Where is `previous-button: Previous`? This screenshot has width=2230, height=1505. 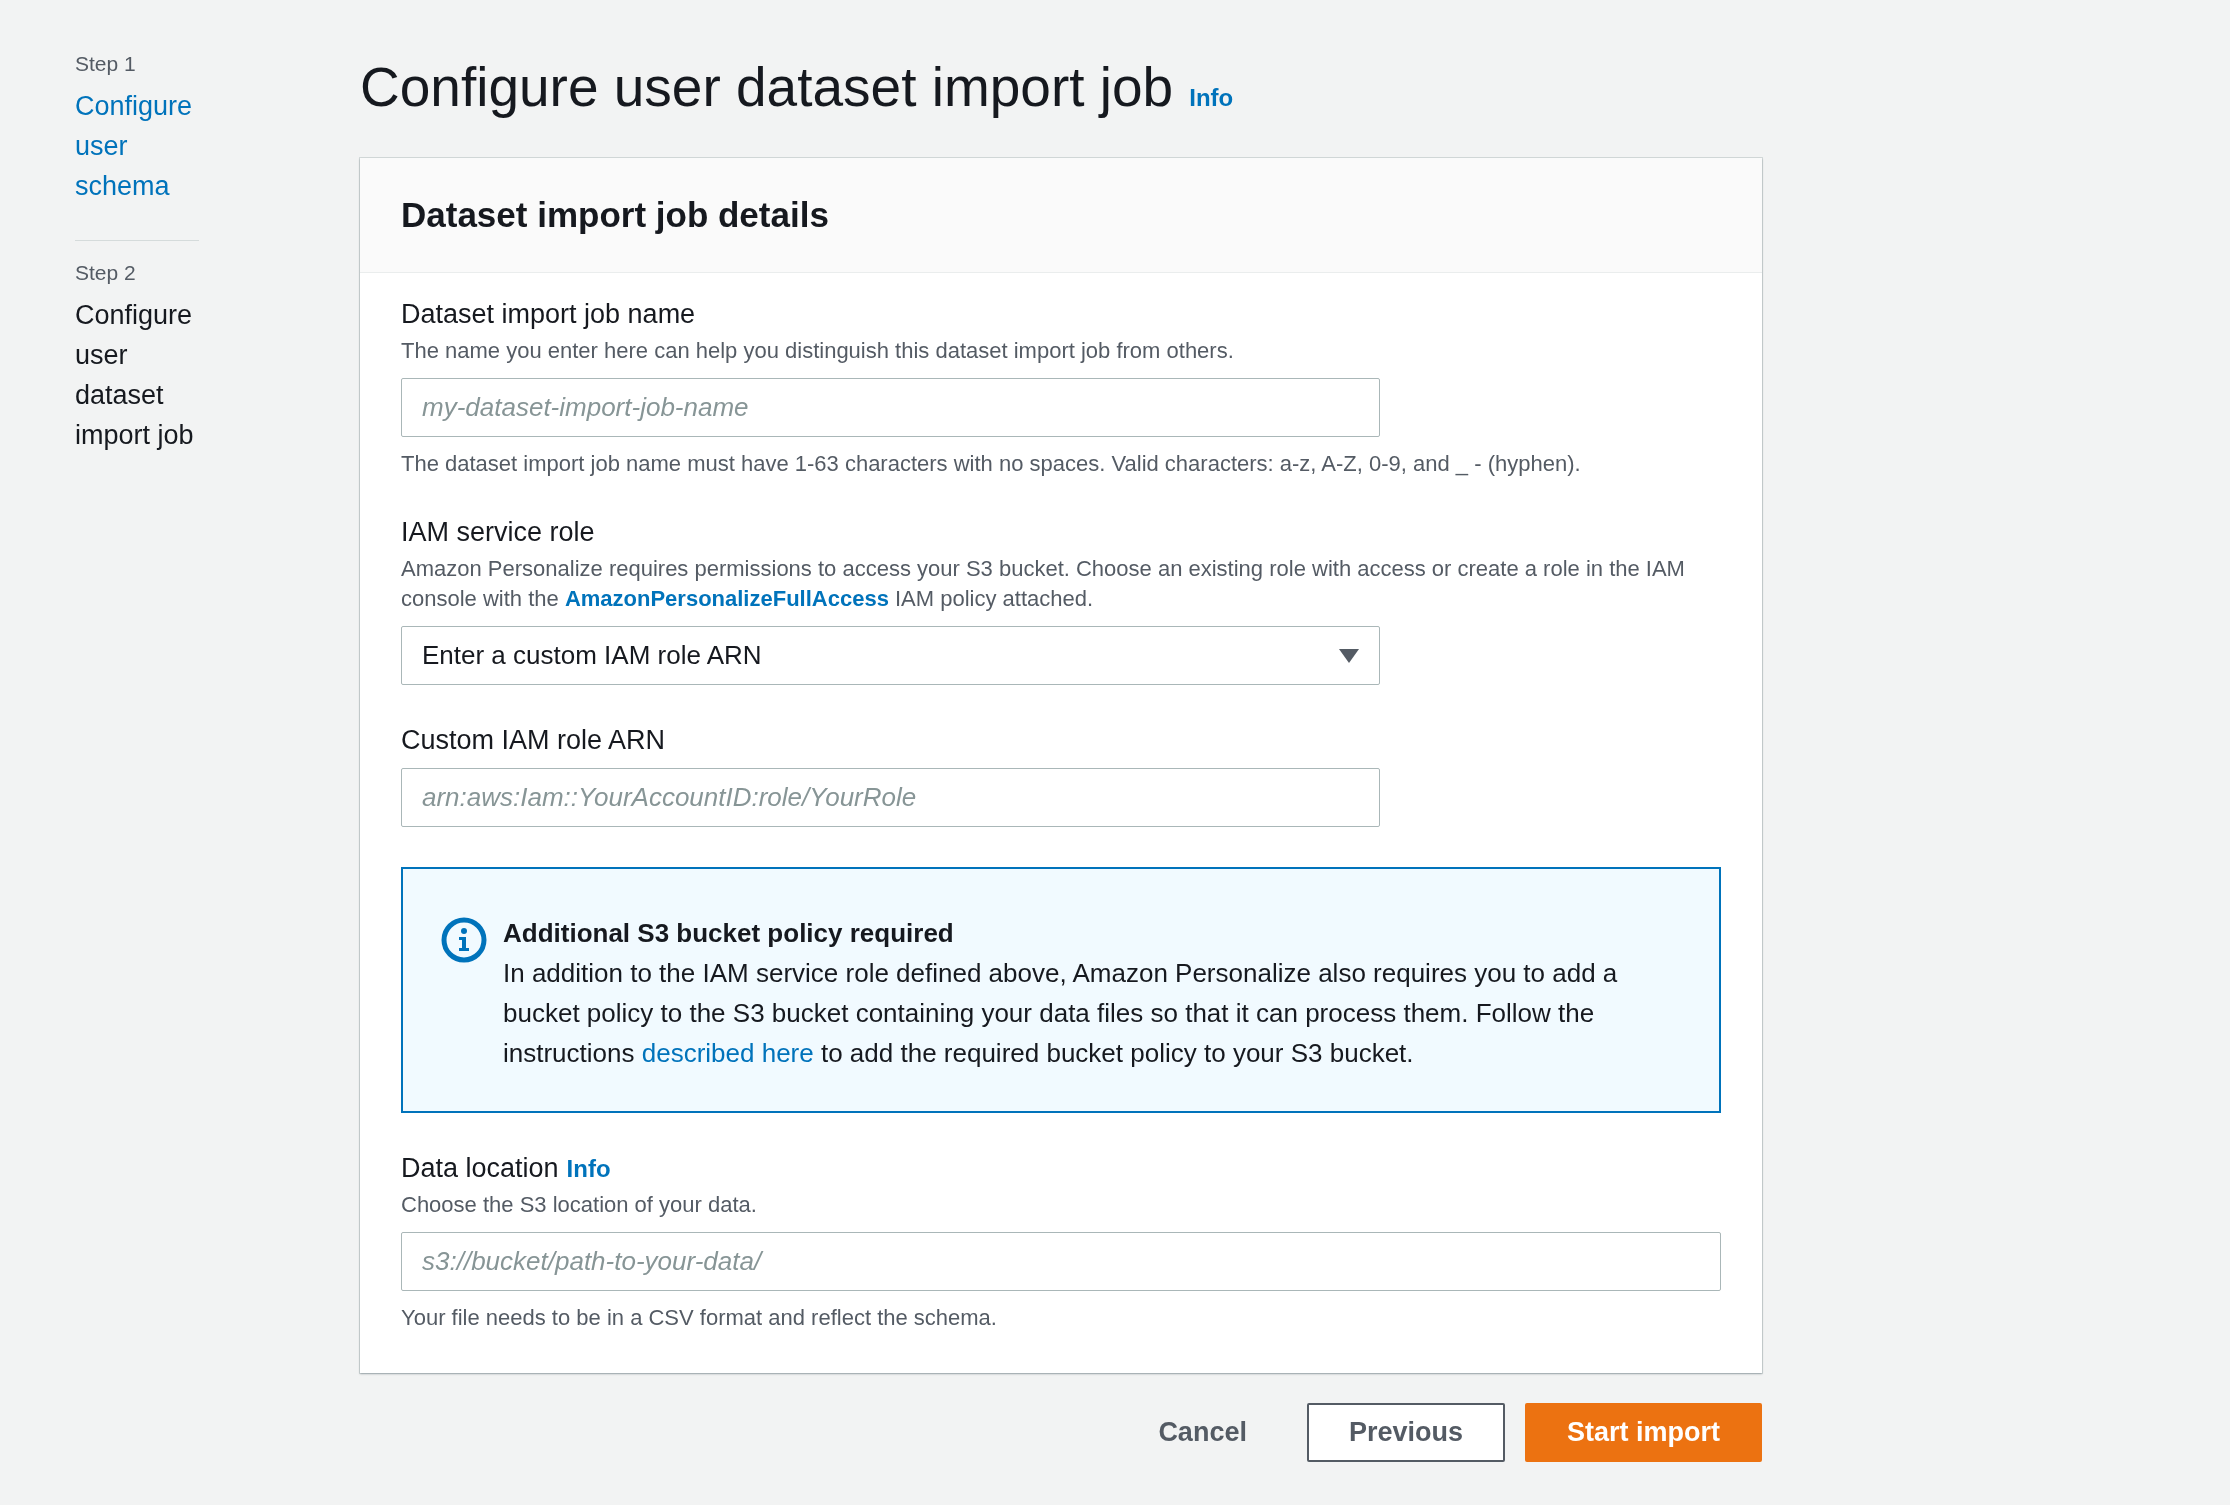
previous-button: Previous is located at coordinates (1405, 1432).